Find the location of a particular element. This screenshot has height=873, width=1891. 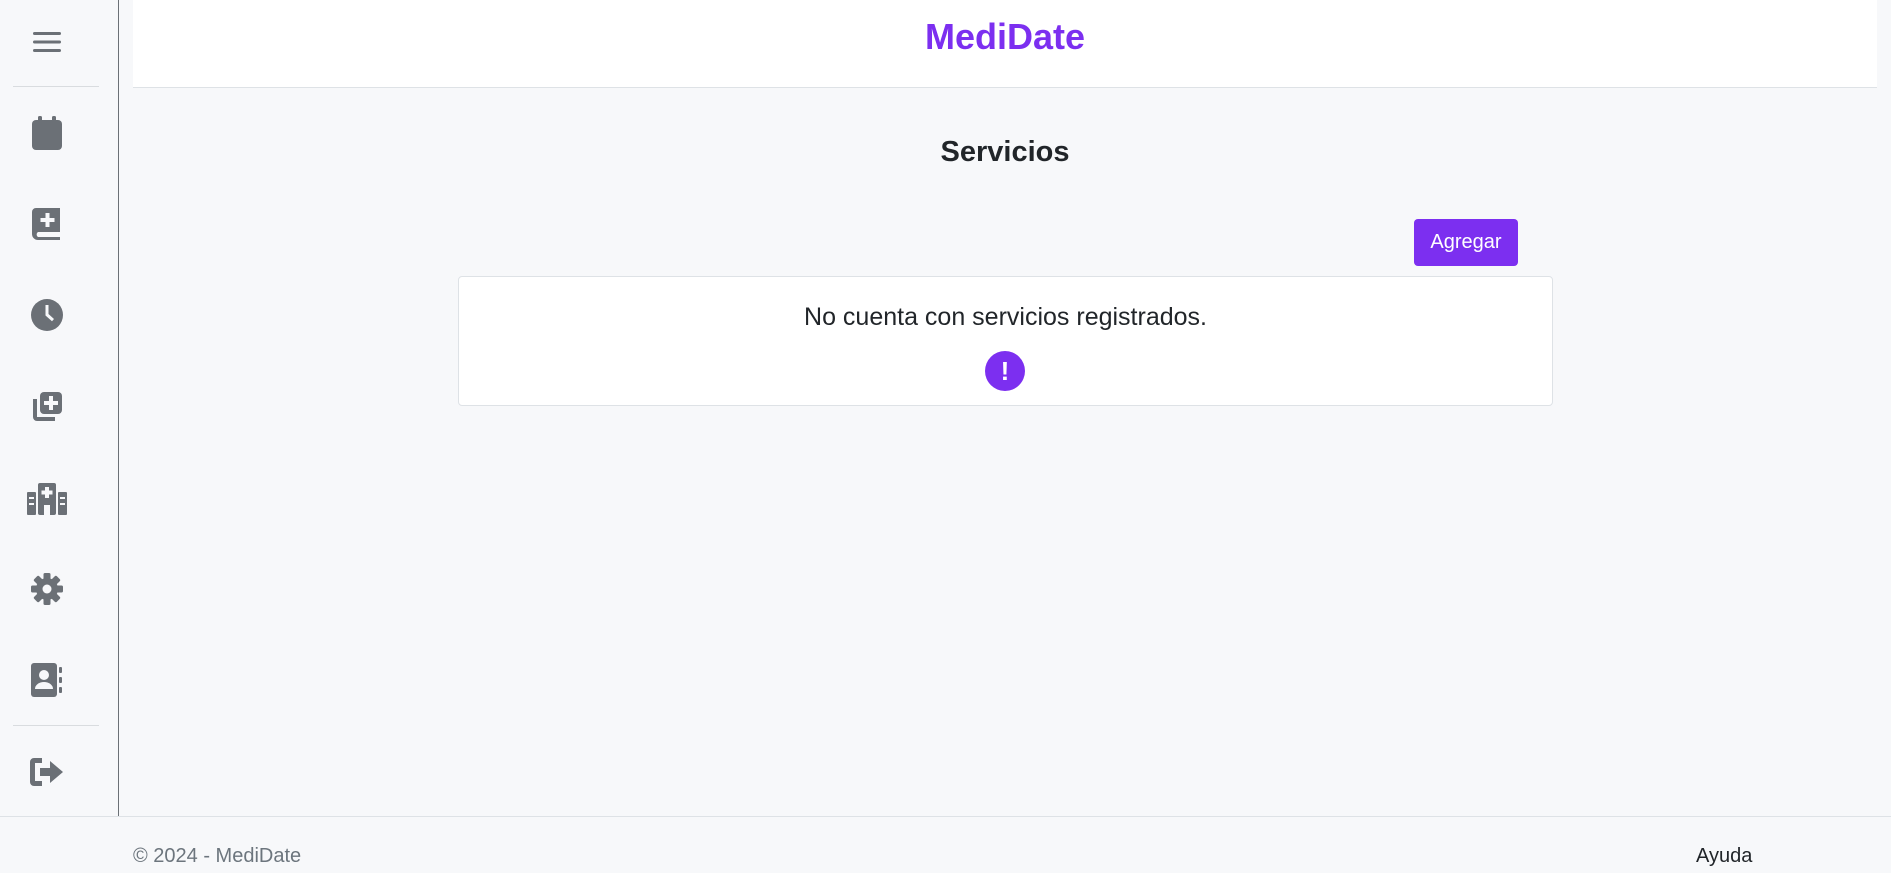

calendar-icon is located at coordinates (47, 133).